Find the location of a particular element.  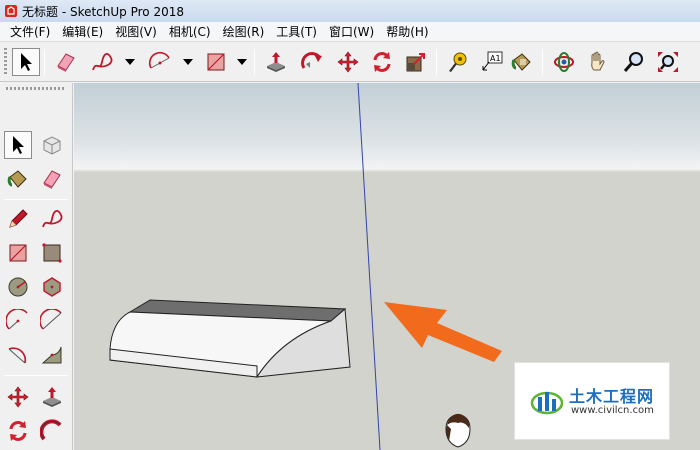

text-tool-button: A1 is located at coordinates (492, 62).